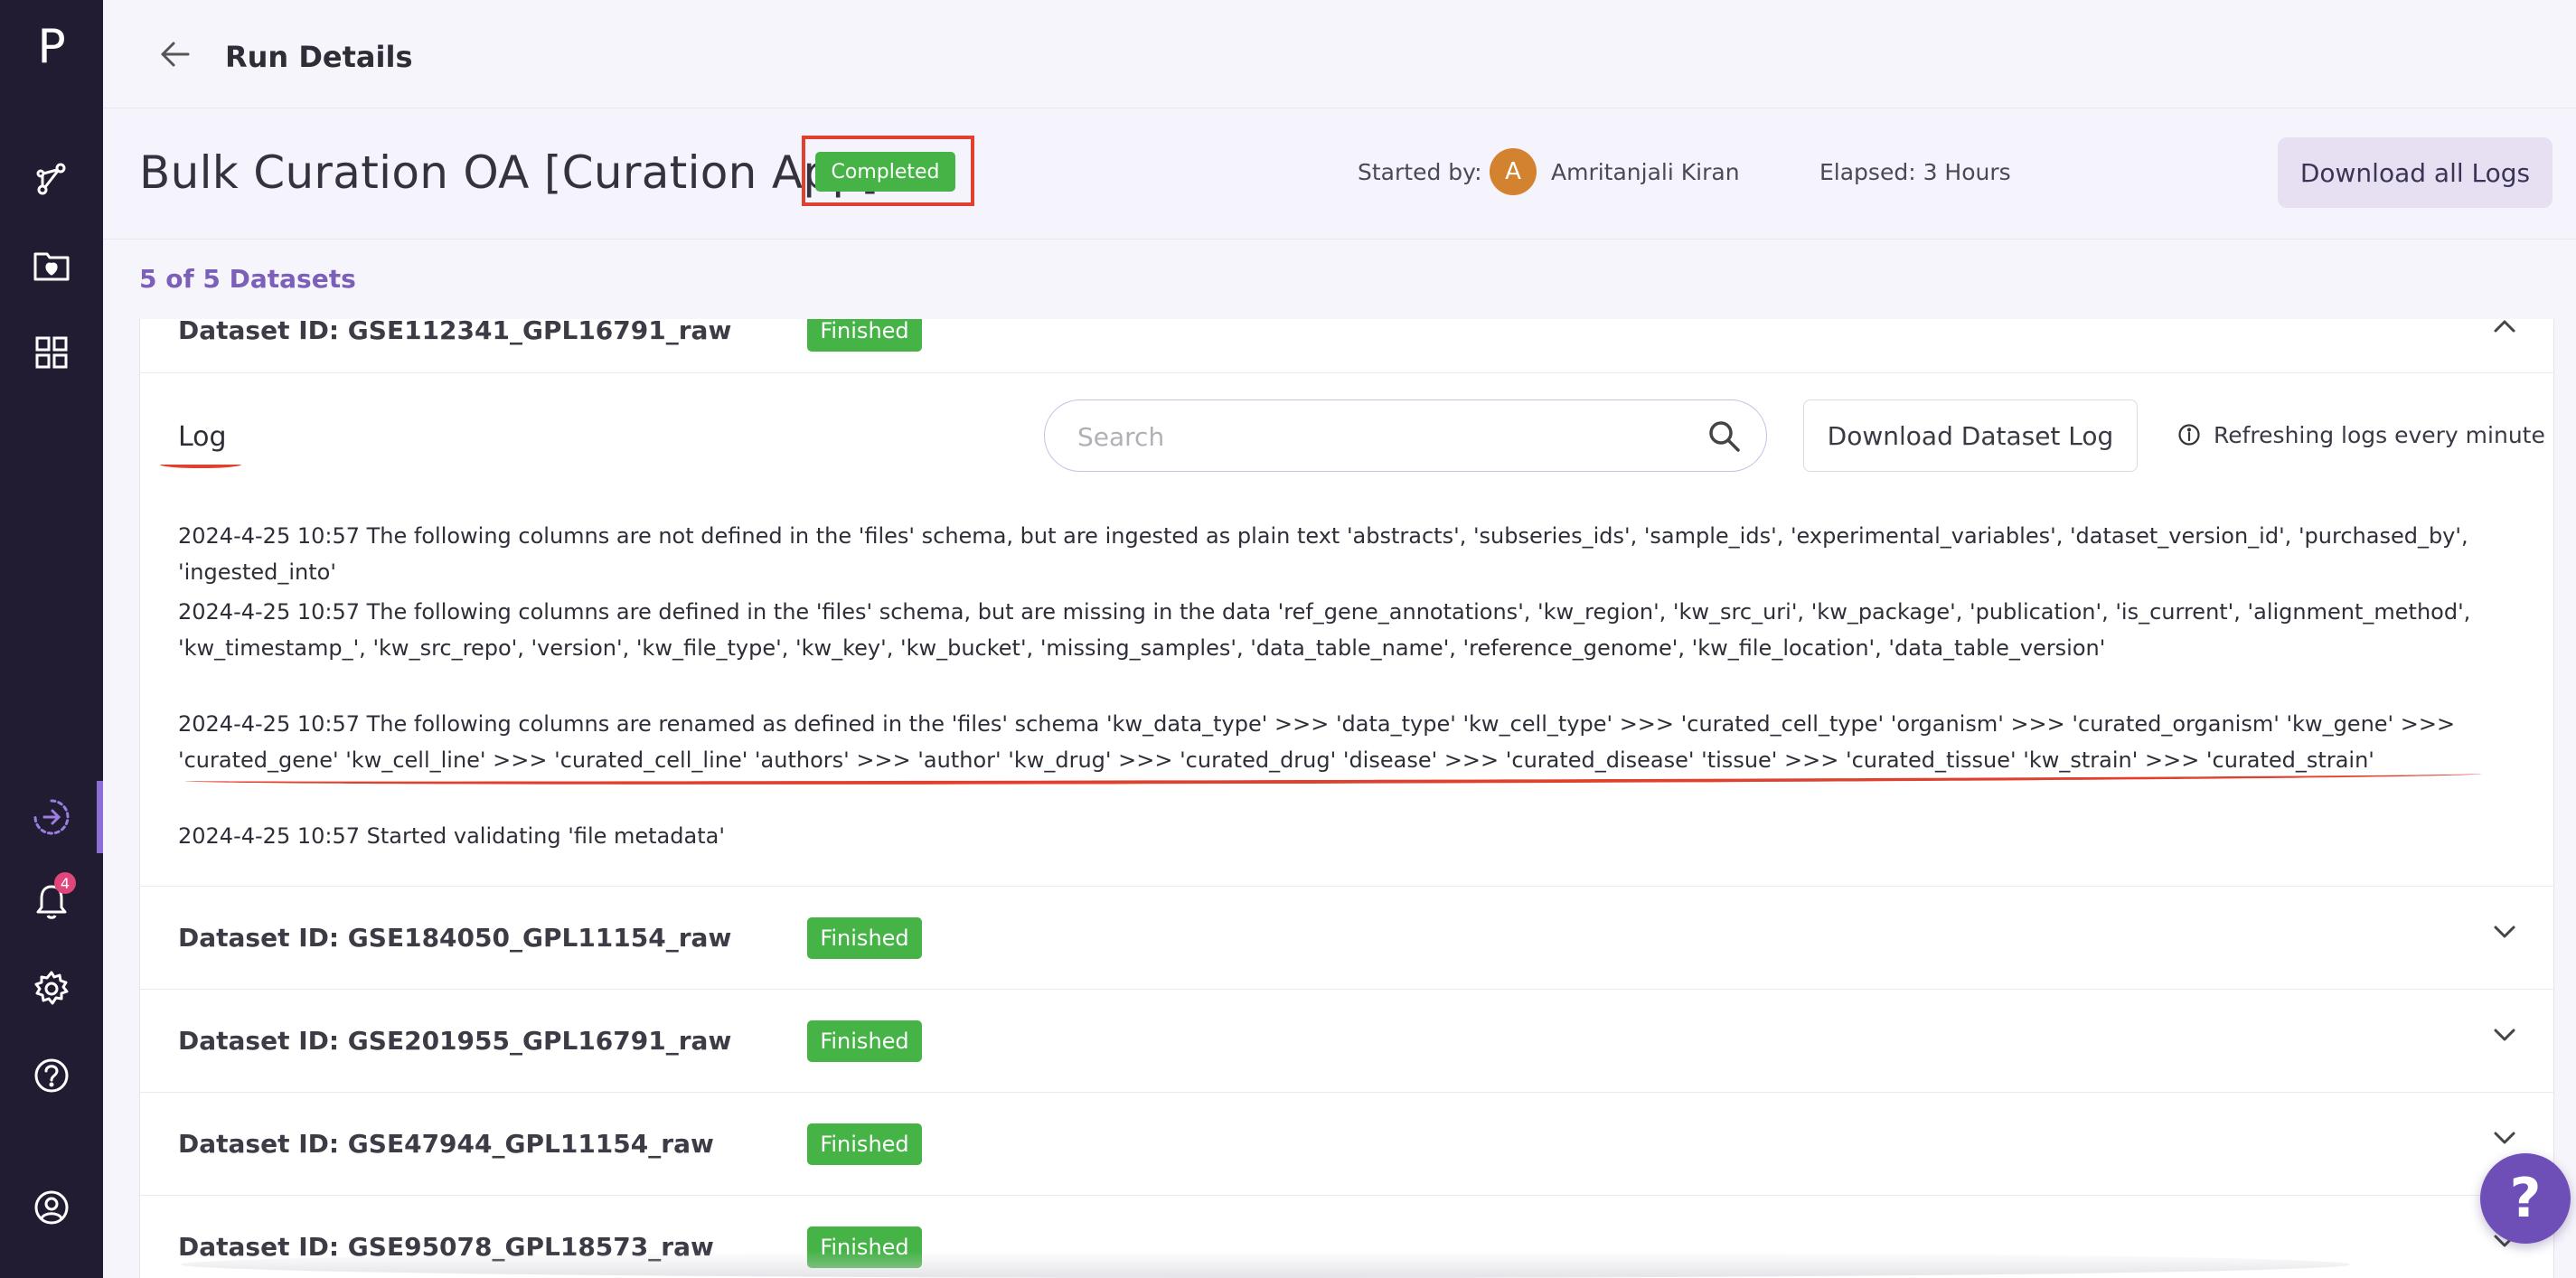 This screenshot has width=2576, height=1278. Describe the element at coordinates (52, 902) in the screenshot. I see `sidebar-item-notifications` at that location.